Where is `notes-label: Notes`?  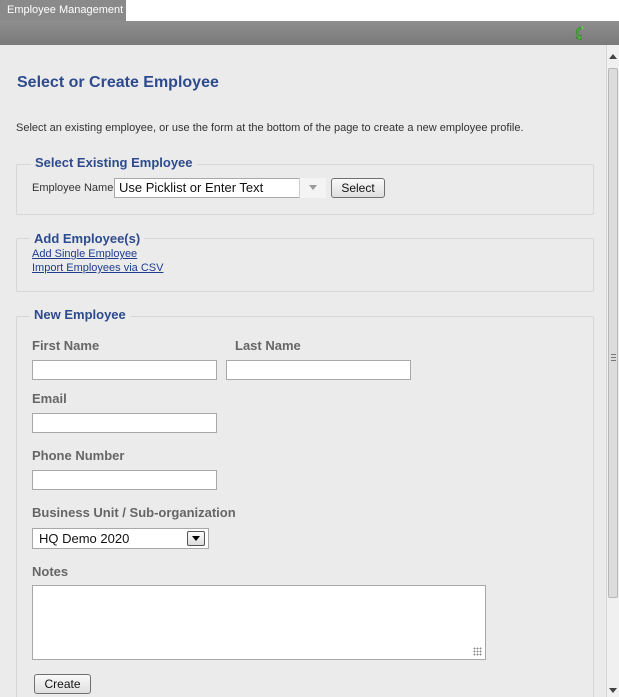
notes-label: Notes is located at coordinates (50, 571).